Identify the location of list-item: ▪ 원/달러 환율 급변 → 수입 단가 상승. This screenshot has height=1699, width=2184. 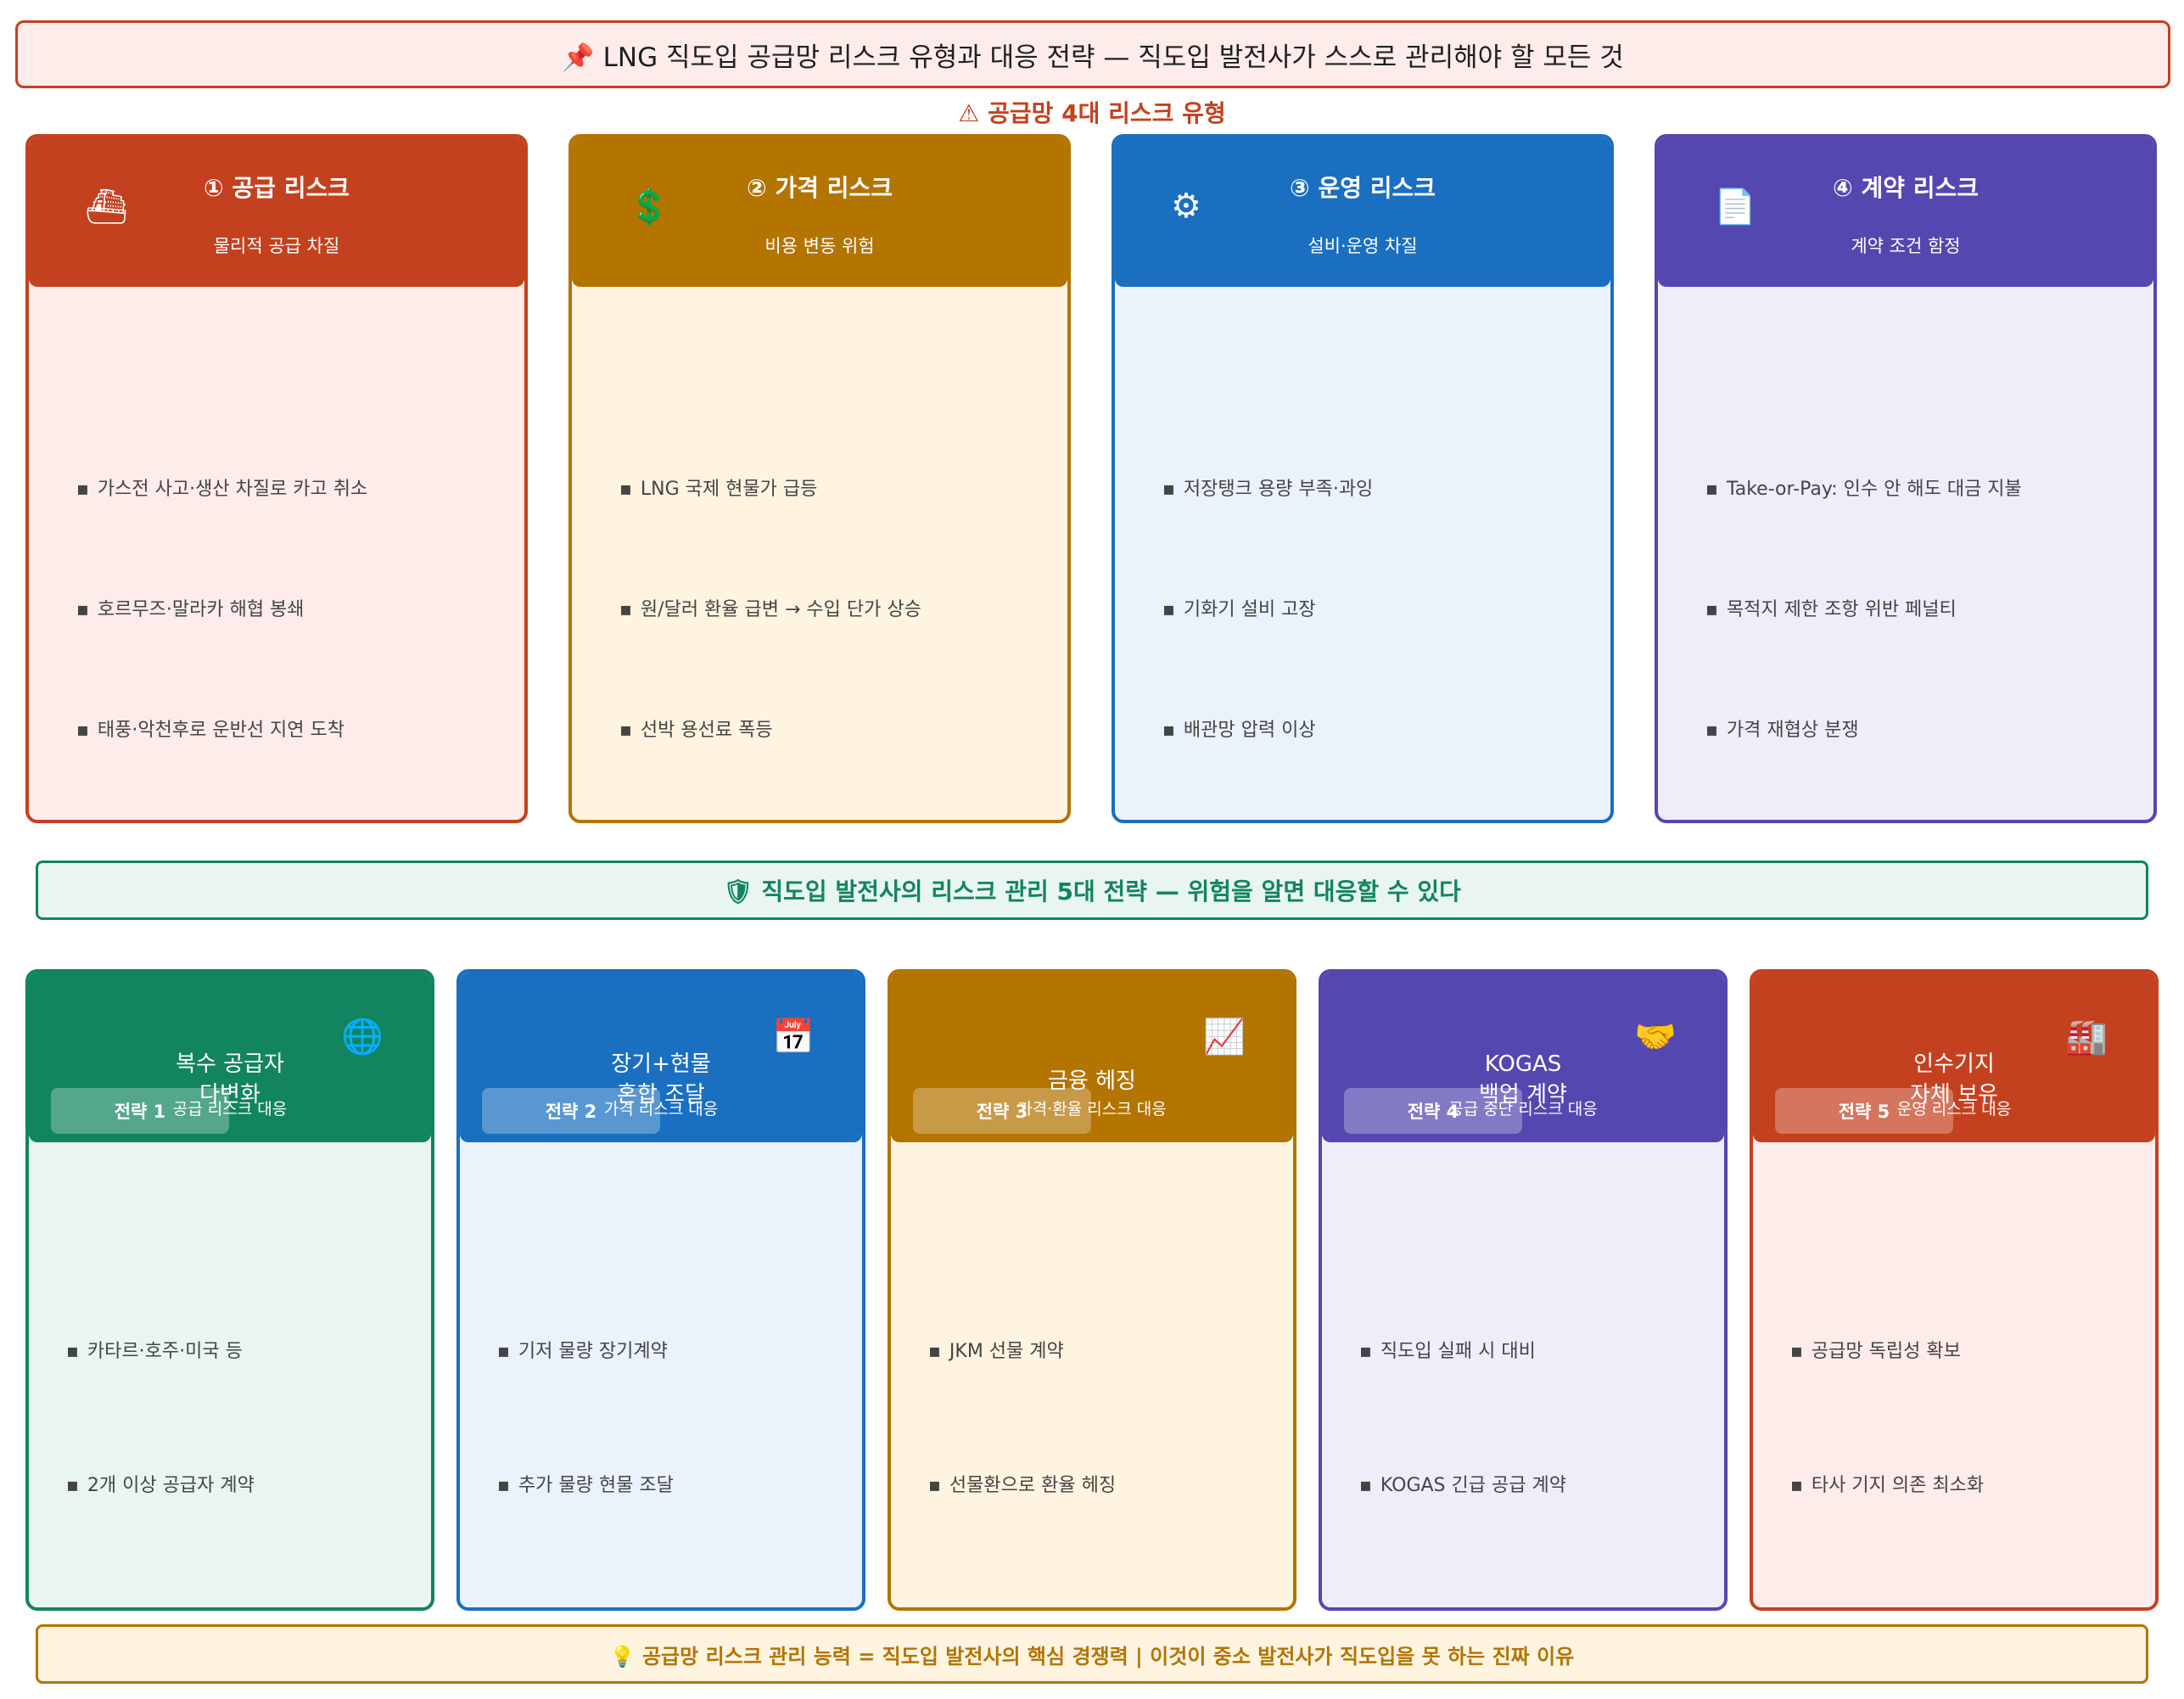
(770, 607).